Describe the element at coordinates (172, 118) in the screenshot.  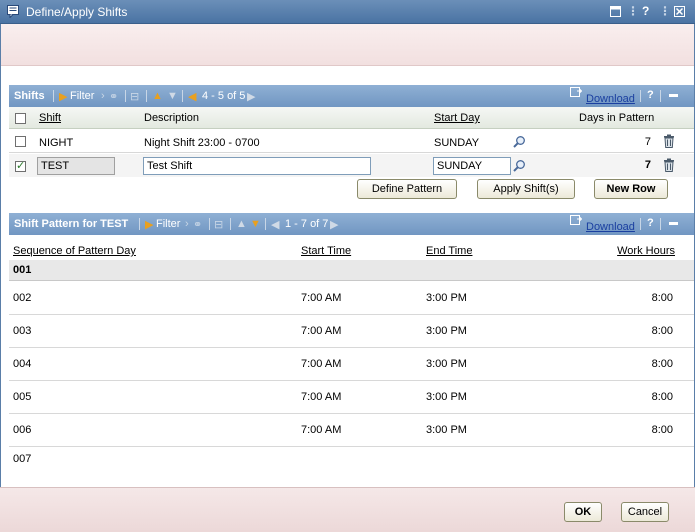
I see `column-header-description: Description` at that location.